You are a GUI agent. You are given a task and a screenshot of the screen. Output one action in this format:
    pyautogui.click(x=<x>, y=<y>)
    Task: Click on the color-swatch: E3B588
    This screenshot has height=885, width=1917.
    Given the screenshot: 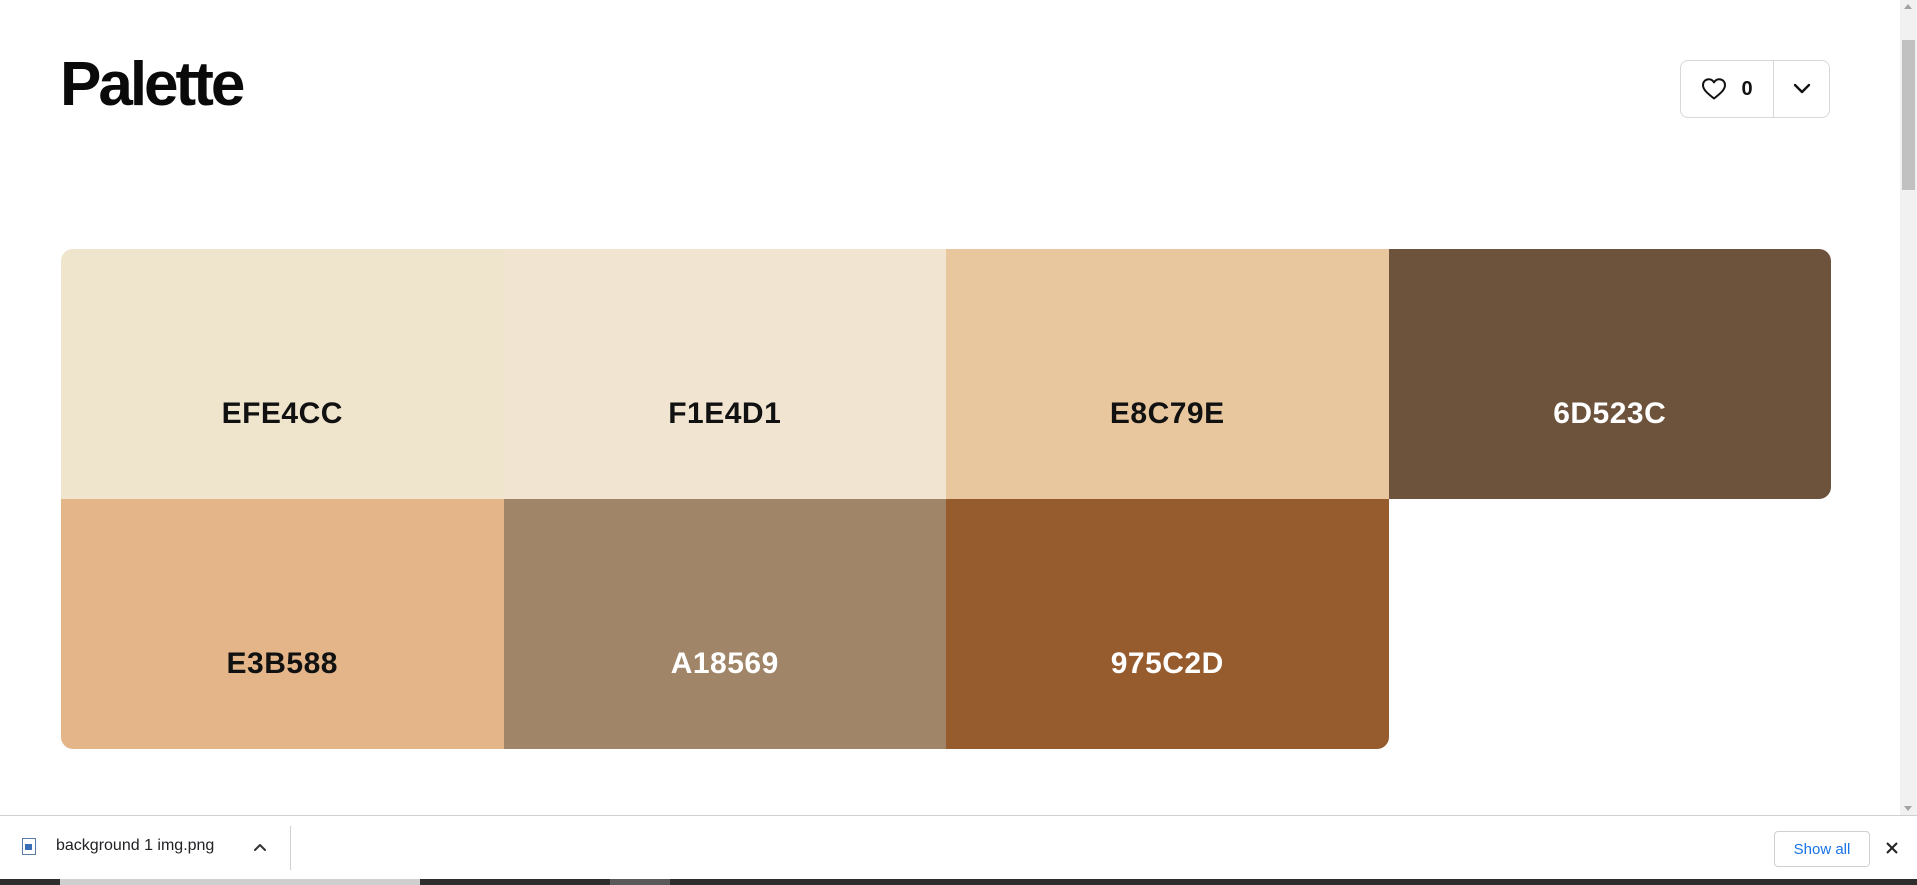 What is the action you would take?
    pyautogui.click(x=282, y=624)
    